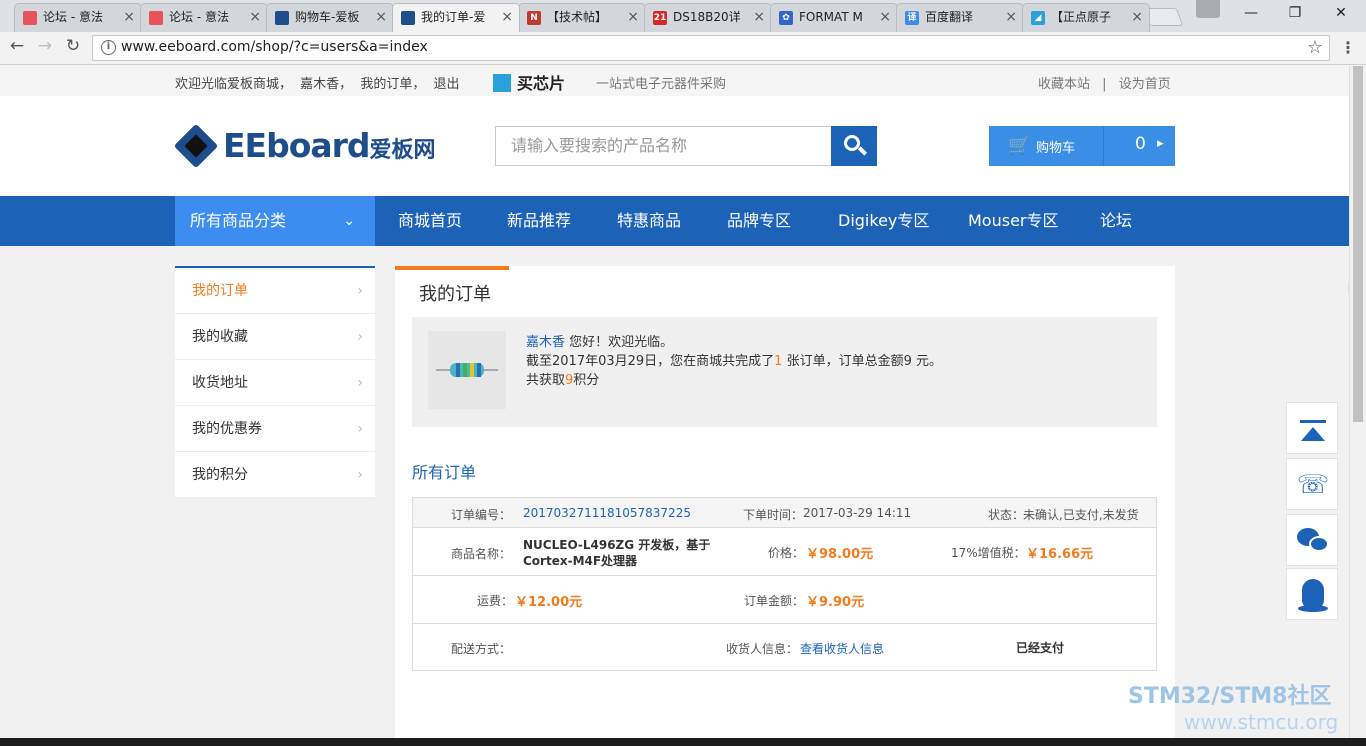  What do you see at coordinates (73, 46) in the screenshot?
I see `reload-icon: ↻` at bounding box center [73, 46].